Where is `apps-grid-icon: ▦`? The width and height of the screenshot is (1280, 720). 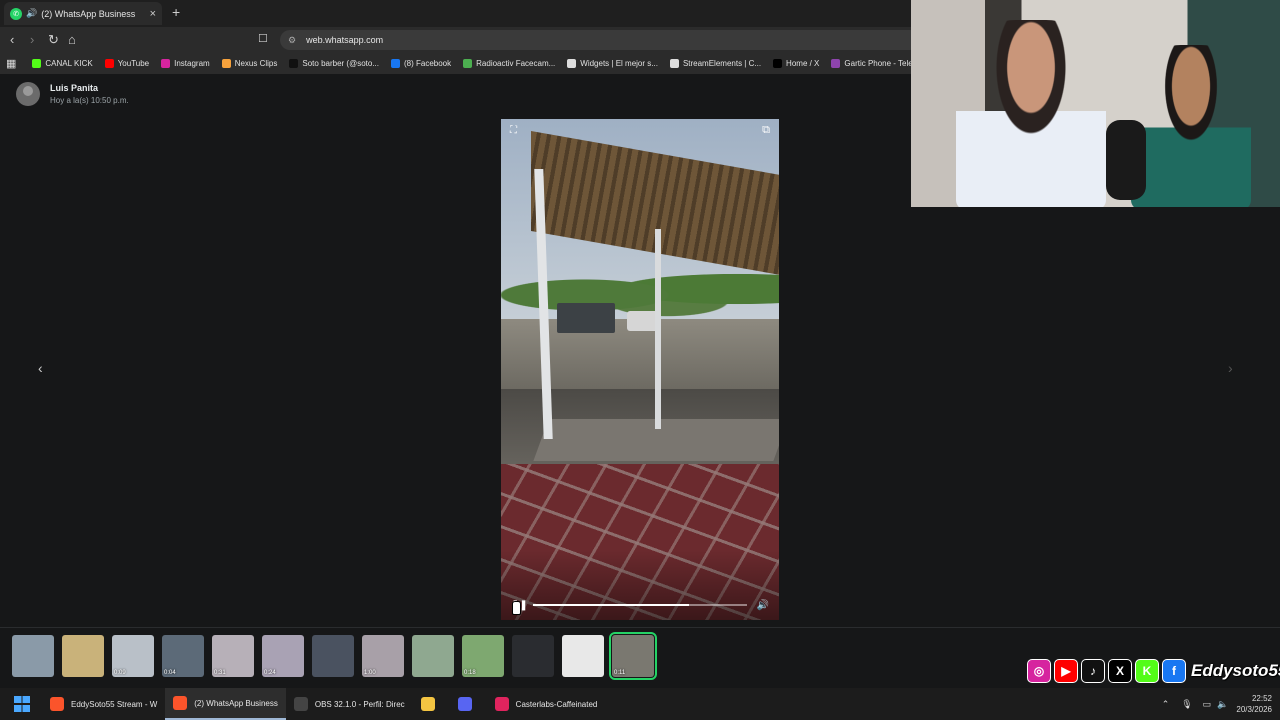
apps-grid-icon: ▦ is located at coordinates (11, 63).